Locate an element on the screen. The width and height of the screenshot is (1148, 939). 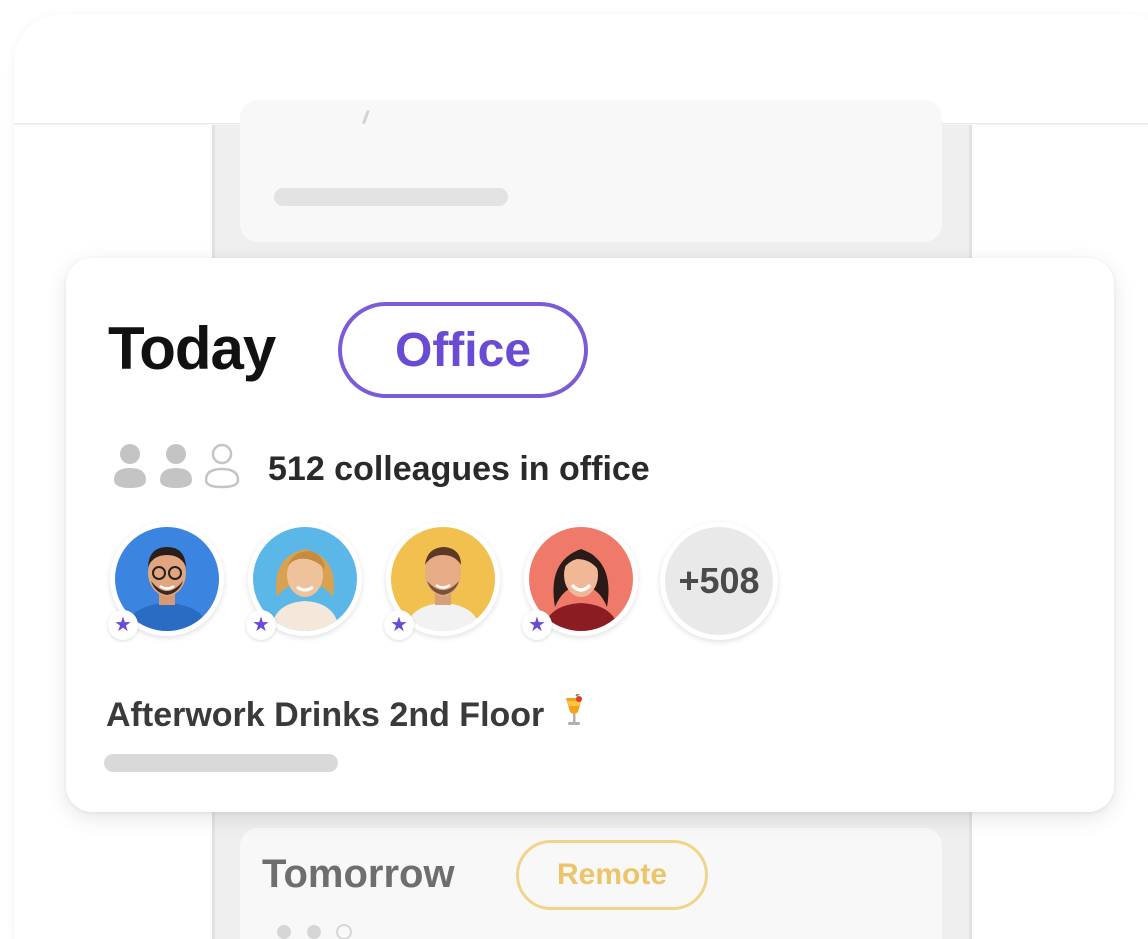
tomorrow-title: Tomorrow is located at coordinates (358, 874).